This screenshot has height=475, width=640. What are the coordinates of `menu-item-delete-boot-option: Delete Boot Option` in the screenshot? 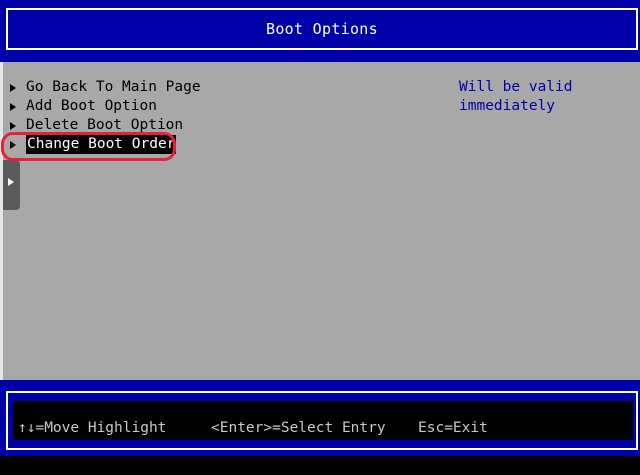 It's located at (96, 125).